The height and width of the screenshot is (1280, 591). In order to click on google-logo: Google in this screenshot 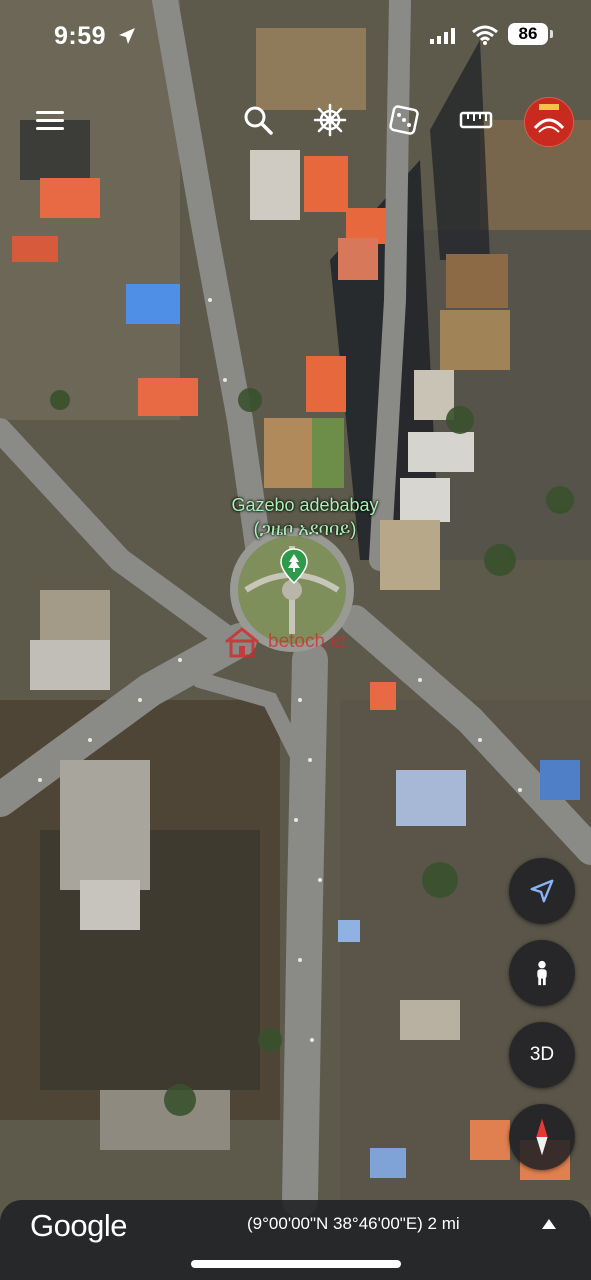, I will do `click(78, 1225)`.